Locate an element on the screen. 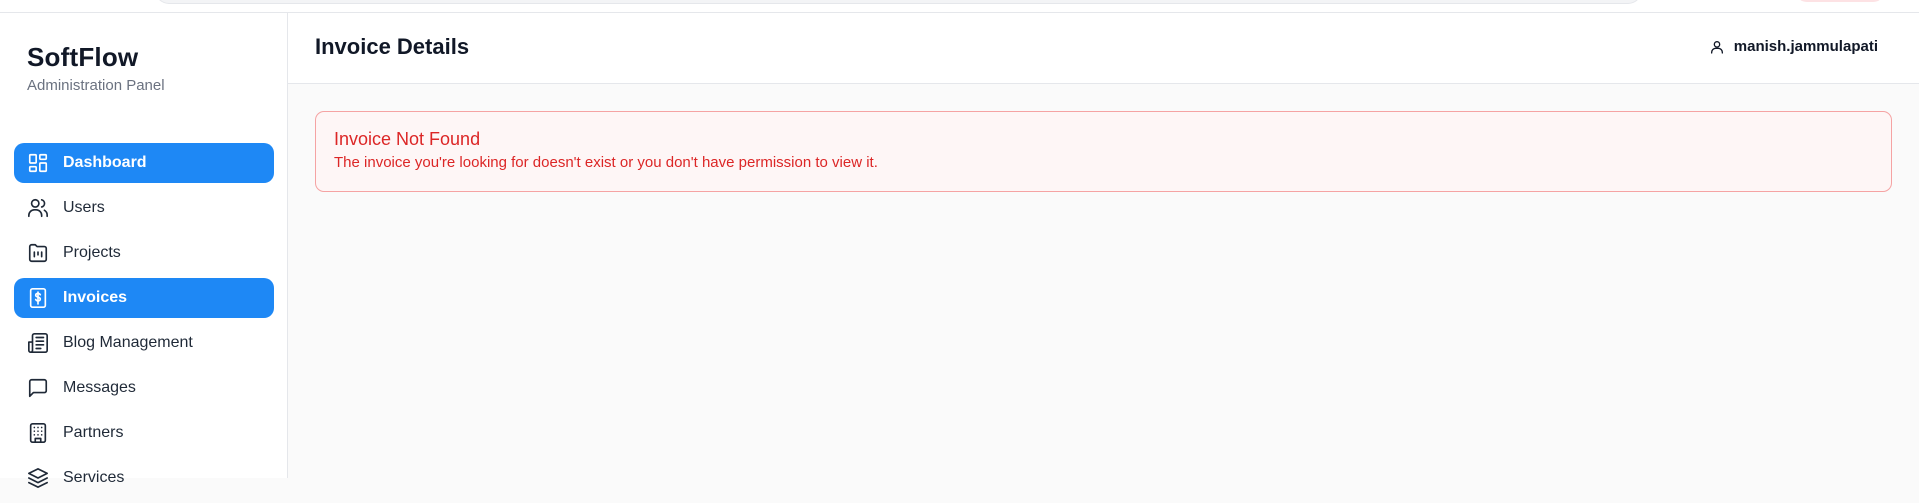 Image resolution: width=1919 pixels, height=503 pixels. app-name: SoftFlow is located at coordinates (83, 57).